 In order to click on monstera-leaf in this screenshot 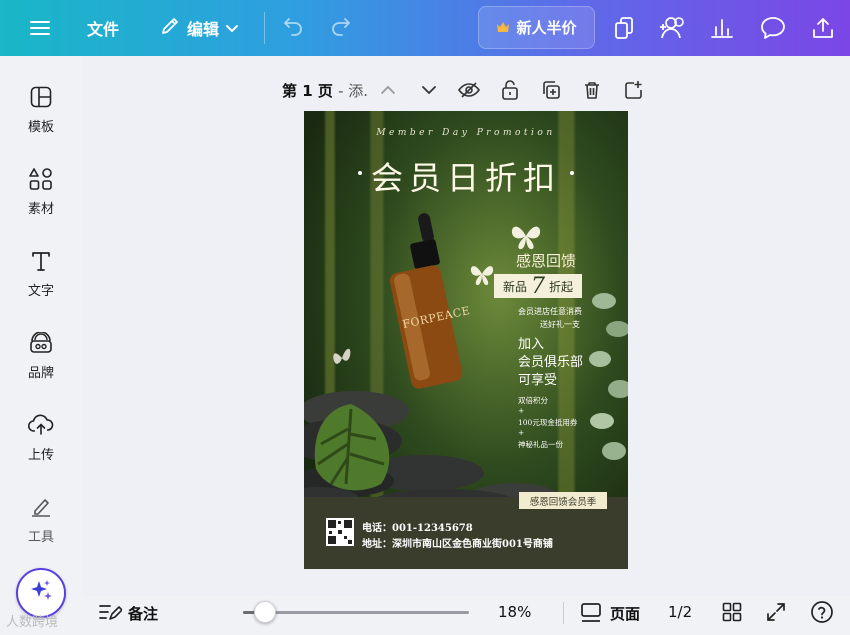, I will do `click(352, 447)`.